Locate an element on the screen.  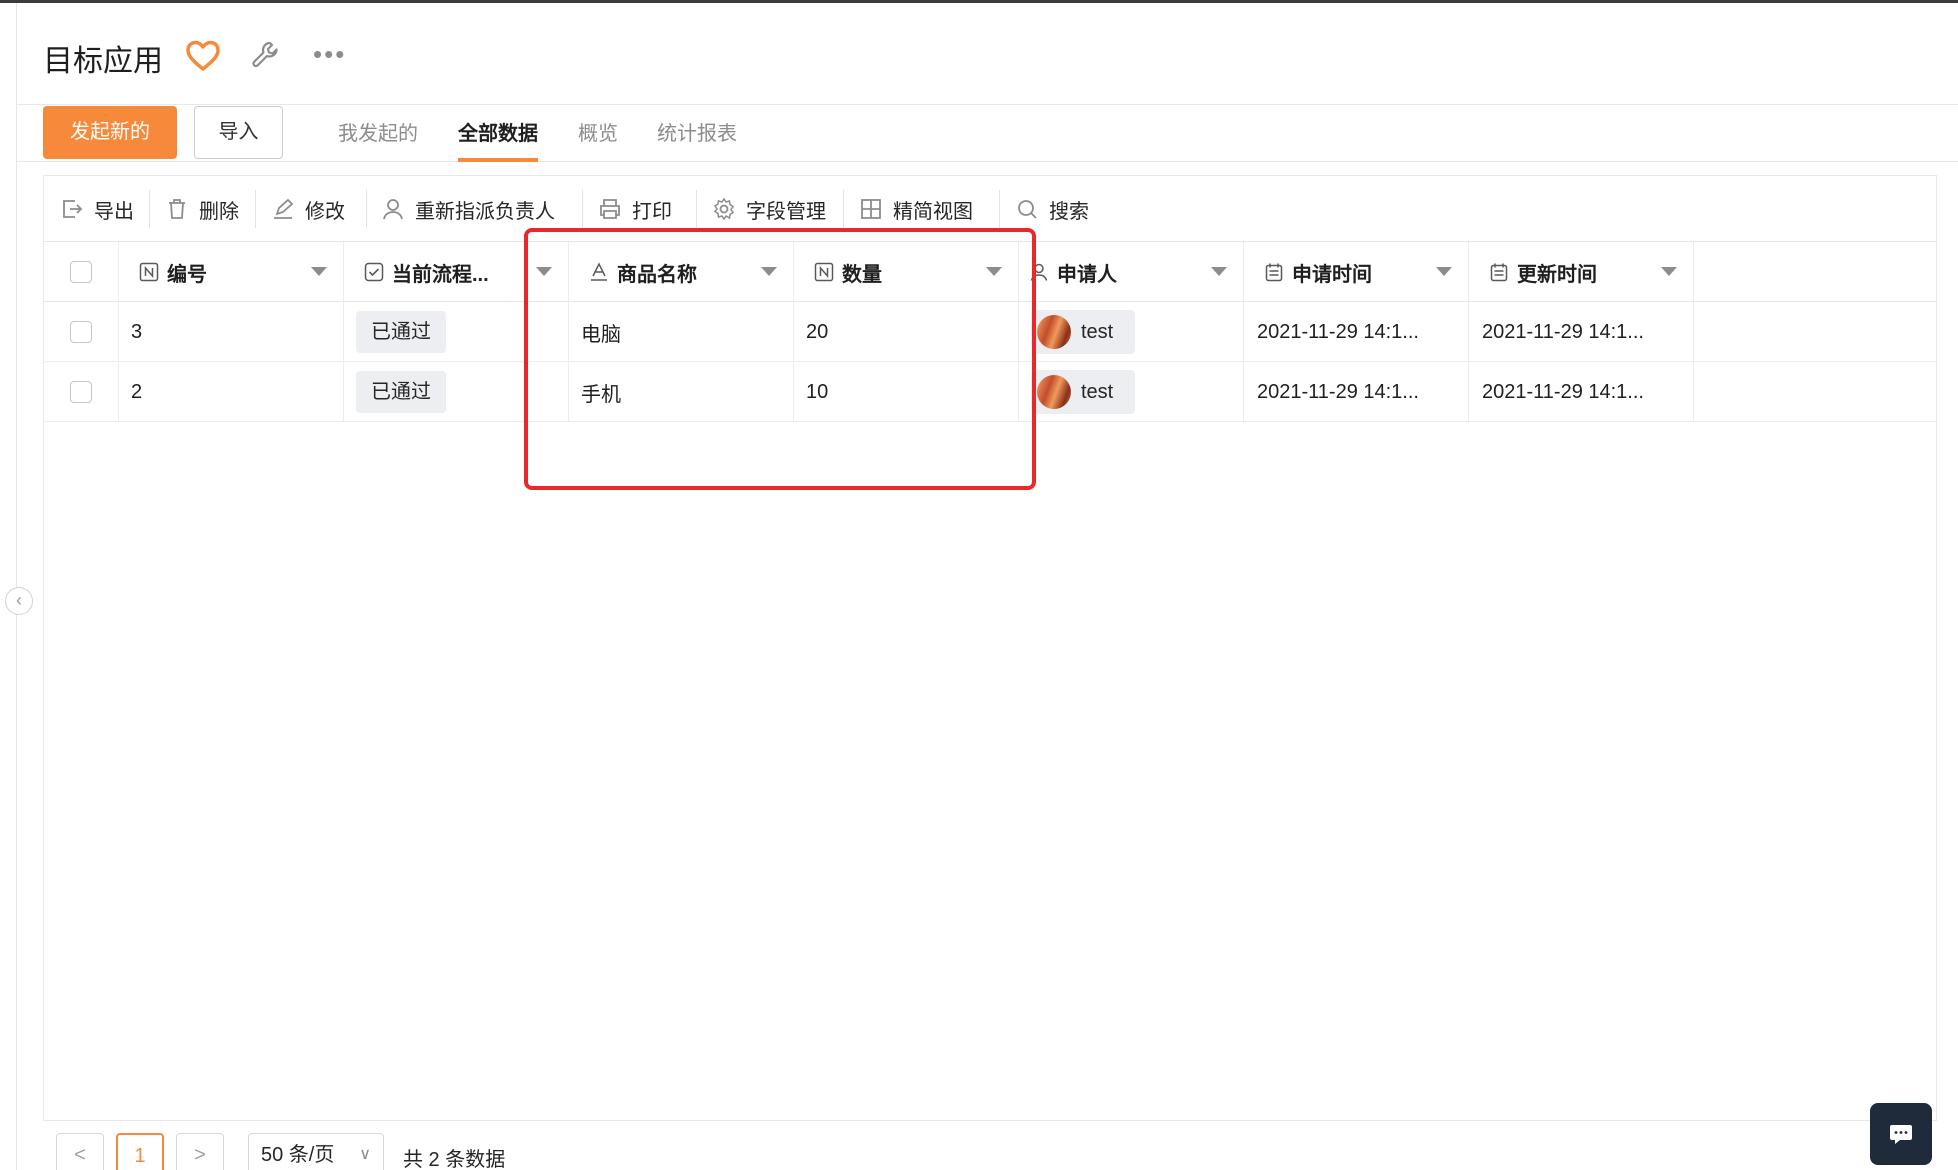
export-button: 导出 is located at coordinates (97, 209).